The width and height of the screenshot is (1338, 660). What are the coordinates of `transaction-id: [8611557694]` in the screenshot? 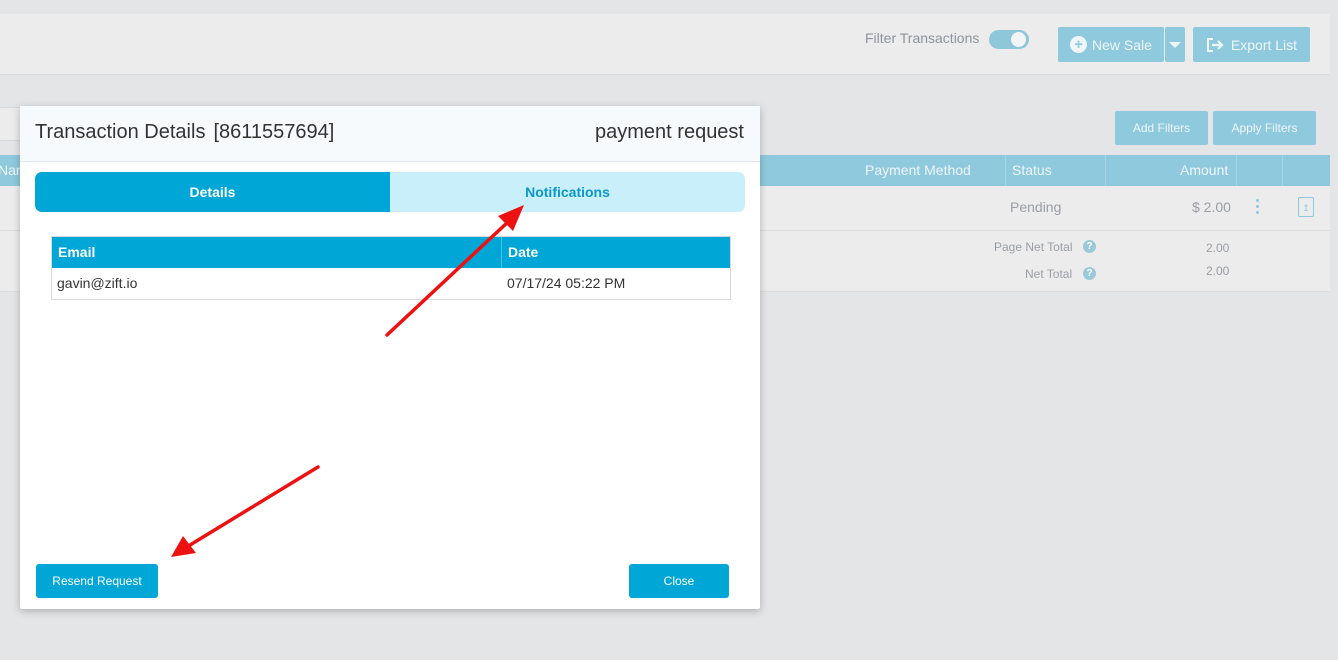 It's located at (274, 132).